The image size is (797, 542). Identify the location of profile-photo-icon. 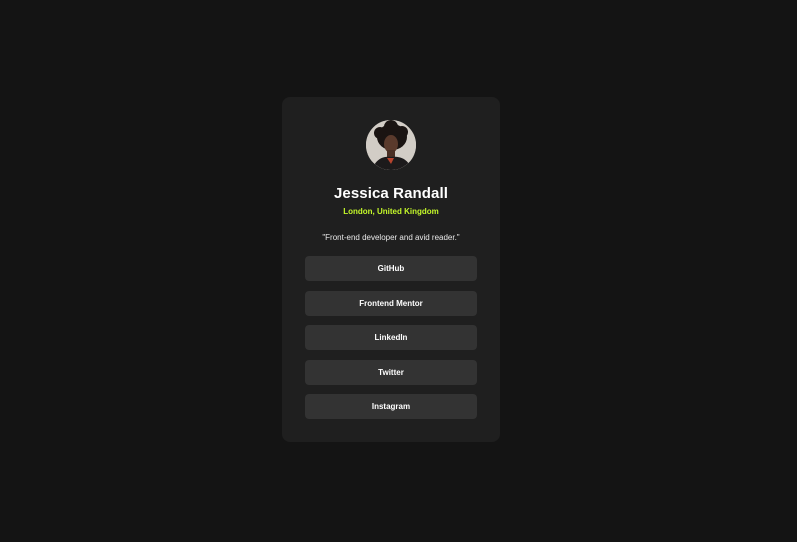
(391, 145).